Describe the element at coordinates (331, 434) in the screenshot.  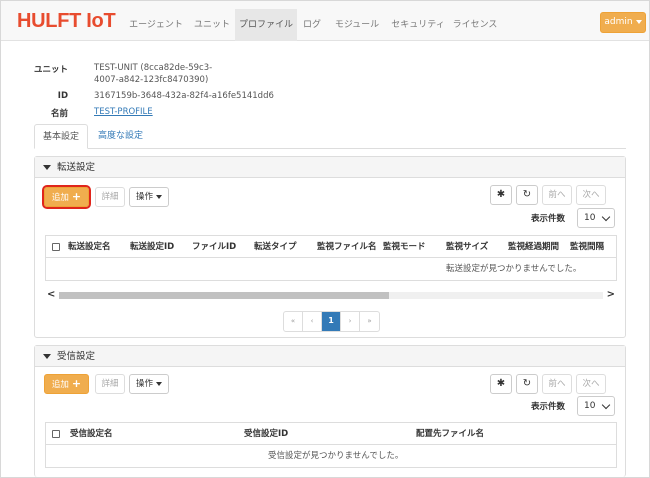
I see `receive-table-header: 受信設定名 受信設定ID 配置先ファイル名` at that location.